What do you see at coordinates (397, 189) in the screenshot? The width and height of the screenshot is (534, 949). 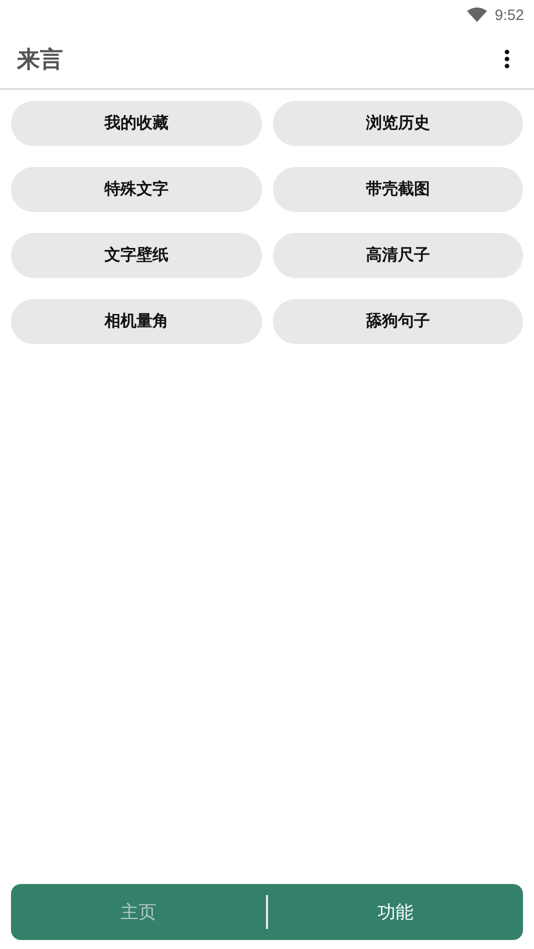 I see `feature-button: 带壳截图` at bounding box center [397, 189].